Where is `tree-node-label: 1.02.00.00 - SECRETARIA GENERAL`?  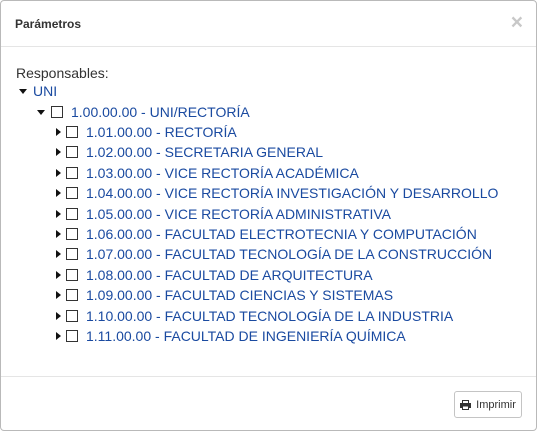 tree-node-label: 1.02.00.00 - SECRETARIA GENERAL is located at coordinates (204, 152).